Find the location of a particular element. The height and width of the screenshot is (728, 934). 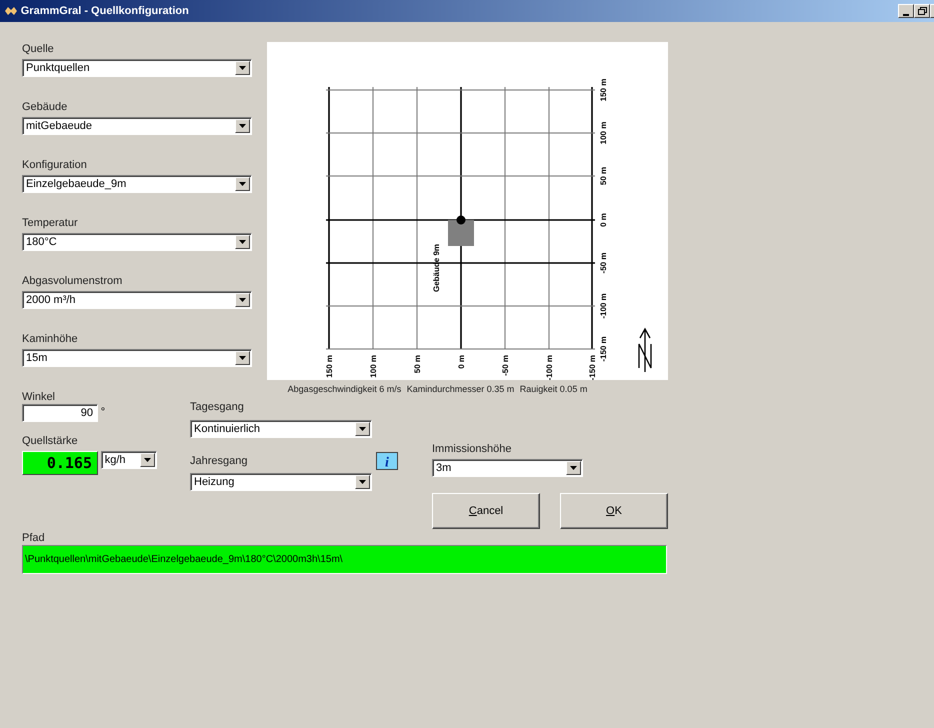

dropdown: Heizung is located at coordinates (281, 482).